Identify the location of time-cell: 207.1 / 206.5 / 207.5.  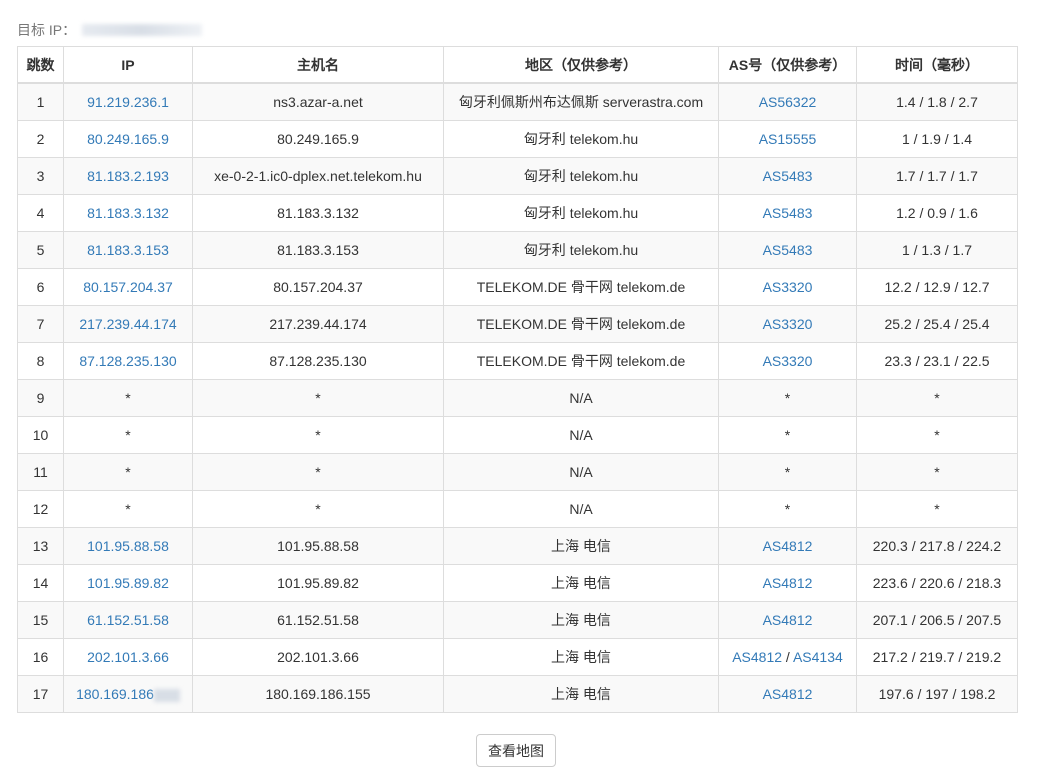
(937, 620).